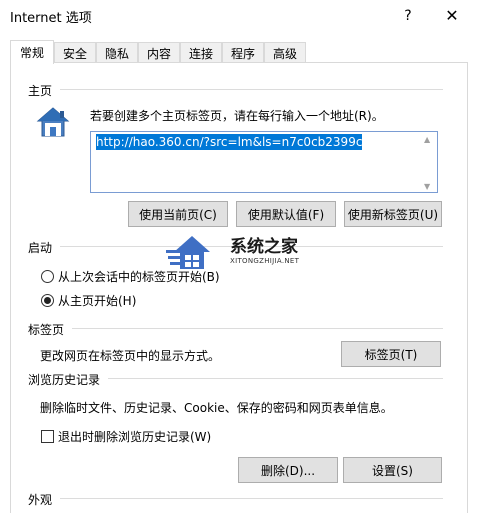 This screenshot has width=478, height=513. What do you see at coordinates (408, 15) in the screenshot?
I see `help-button: ?` at bounding box center [408, 15].